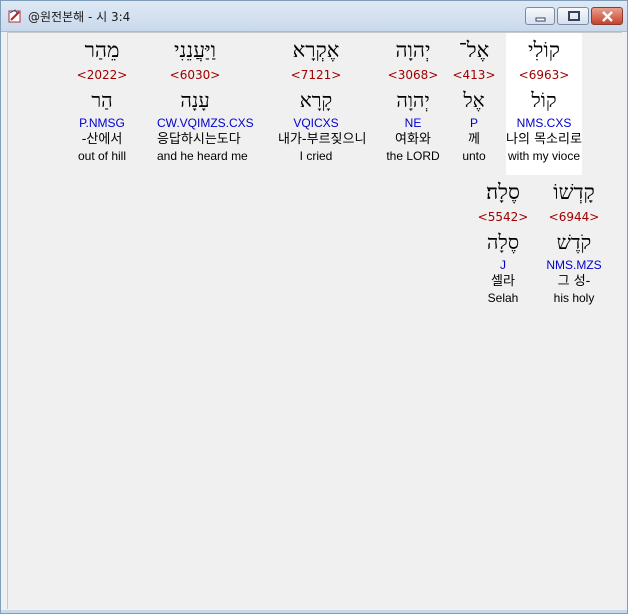 The image size is (628, 614). I want to click on korean-gloss: 나의 목소리로, so click(544, 139).